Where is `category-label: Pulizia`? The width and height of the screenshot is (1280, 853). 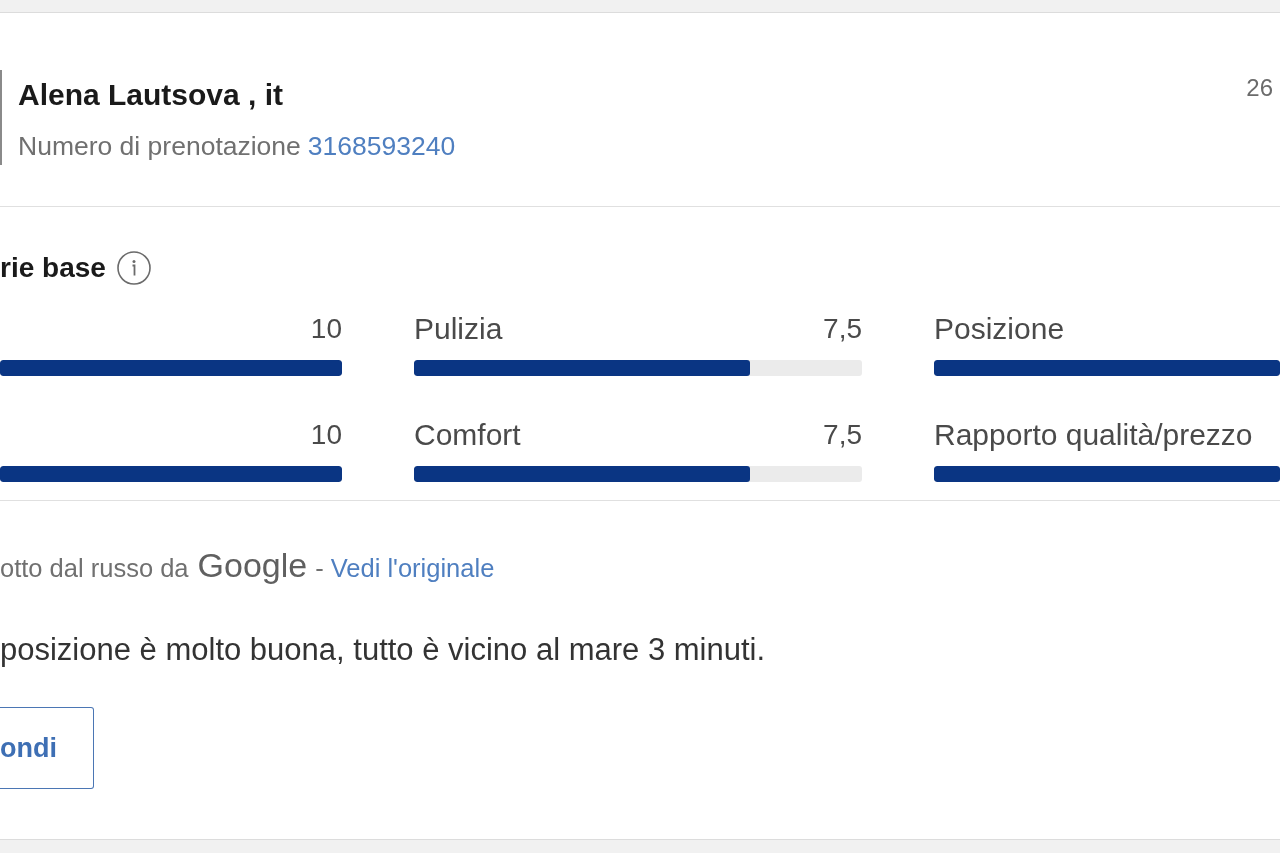
category-label: Pulizia is located at coordinates (458, 329).